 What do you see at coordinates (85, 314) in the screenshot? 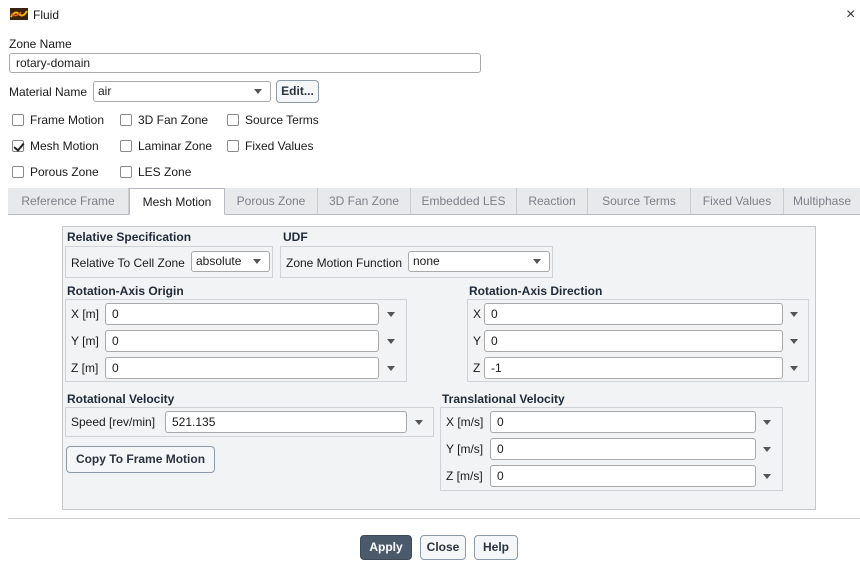
I see `origin-x-label: X [m]` at bounding box center [85, 314].